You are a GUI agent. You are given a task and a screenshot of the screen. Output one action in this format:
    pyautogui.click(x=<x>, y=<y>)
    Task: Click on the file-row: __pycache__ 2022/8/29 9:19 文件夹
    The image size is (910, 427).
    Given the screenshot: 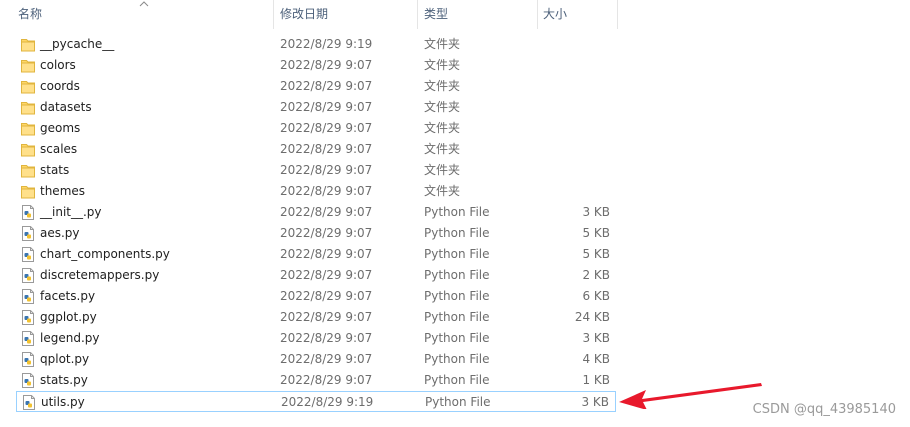 What is the action you would take?
    pyautogui.click(x=316, y=44)
    